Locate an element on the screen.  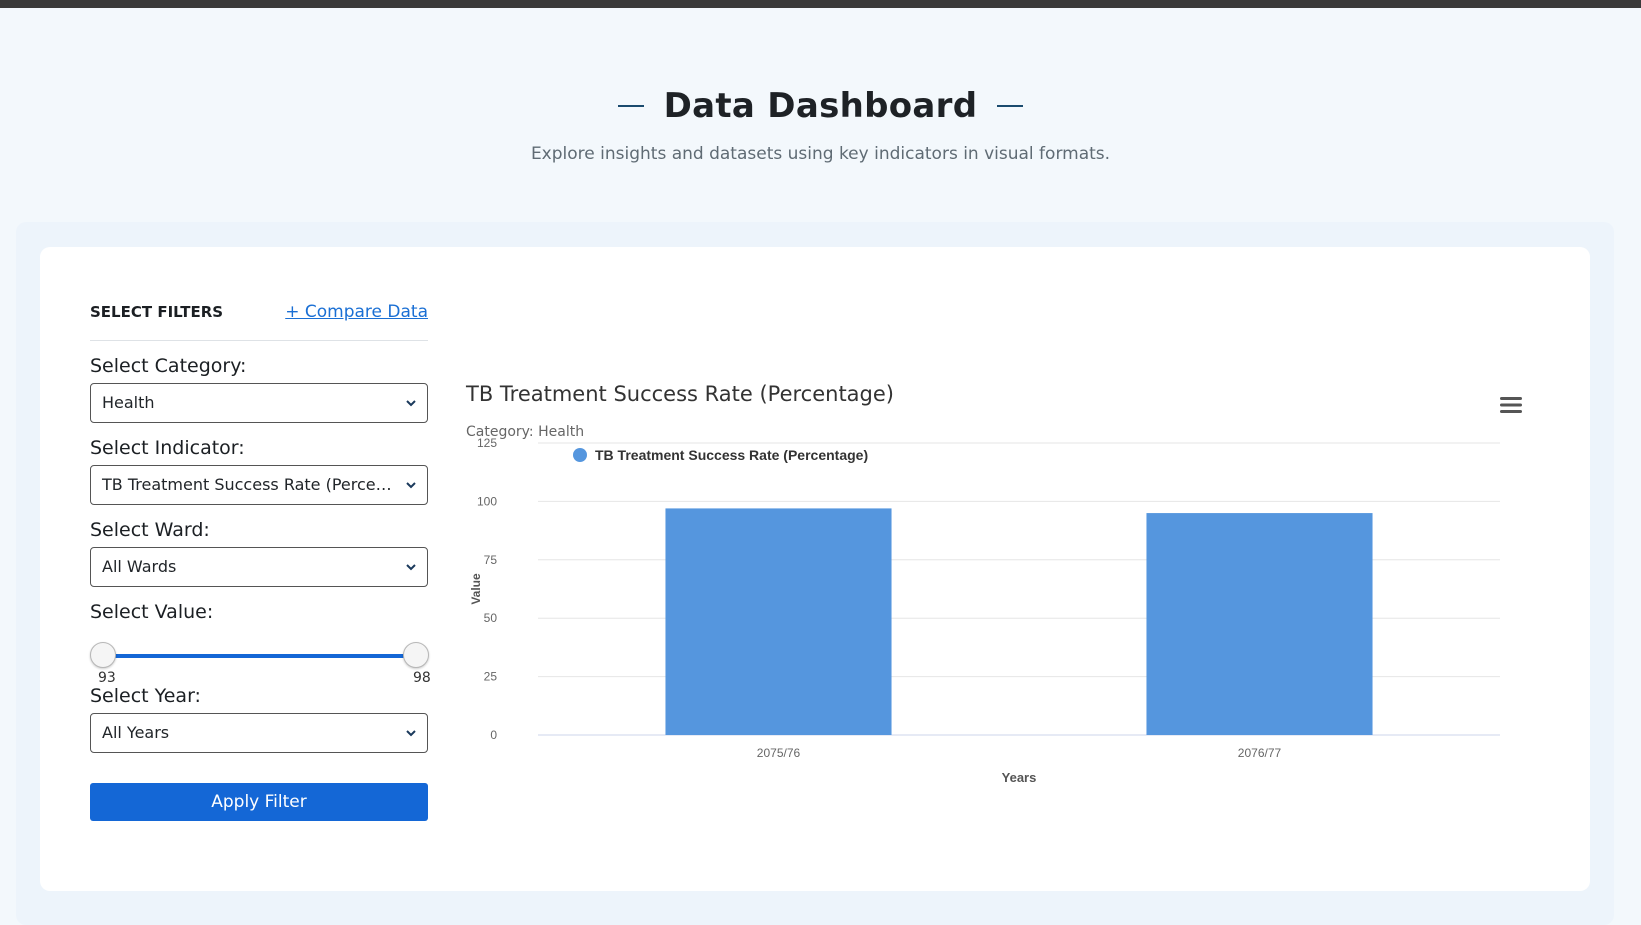
browser-top-bar is located at coordinates (820, 4).